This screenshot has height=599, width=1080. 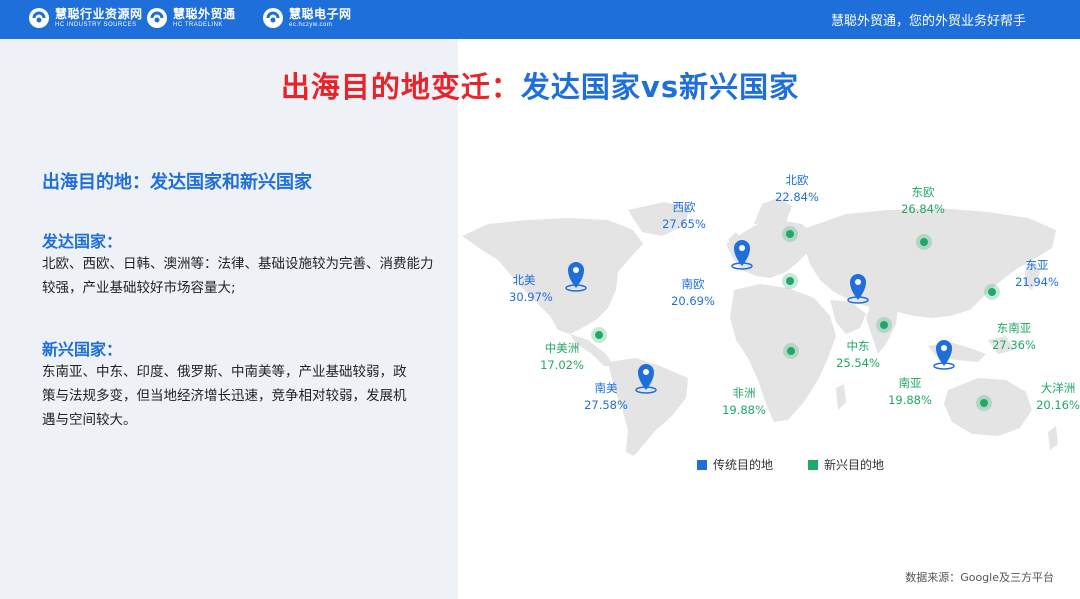 I want to click on region-north-europe: 北欧 22.84%, so click(x=797, y=189).